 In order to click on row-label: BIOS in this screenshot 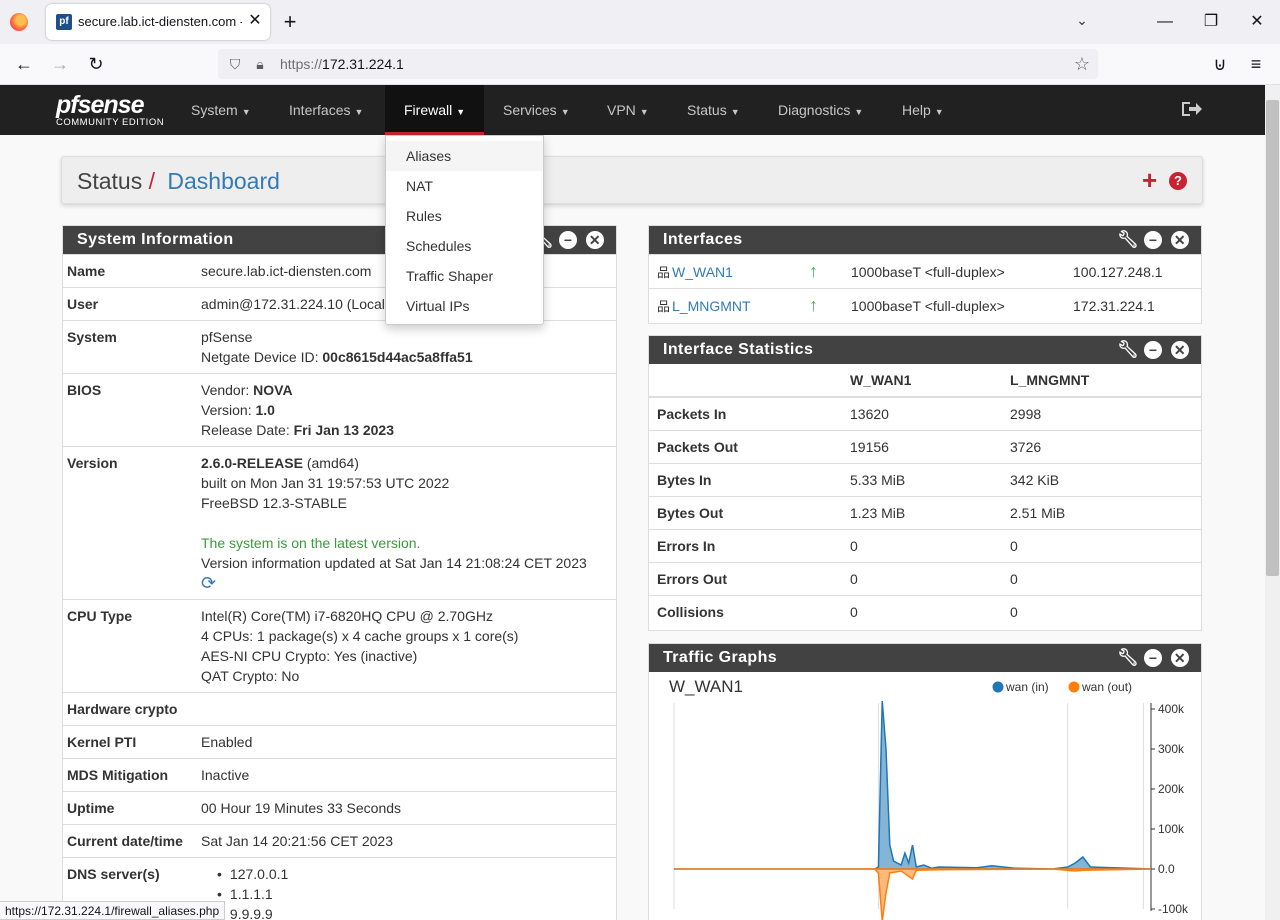, I will do `click(130, 410)`.